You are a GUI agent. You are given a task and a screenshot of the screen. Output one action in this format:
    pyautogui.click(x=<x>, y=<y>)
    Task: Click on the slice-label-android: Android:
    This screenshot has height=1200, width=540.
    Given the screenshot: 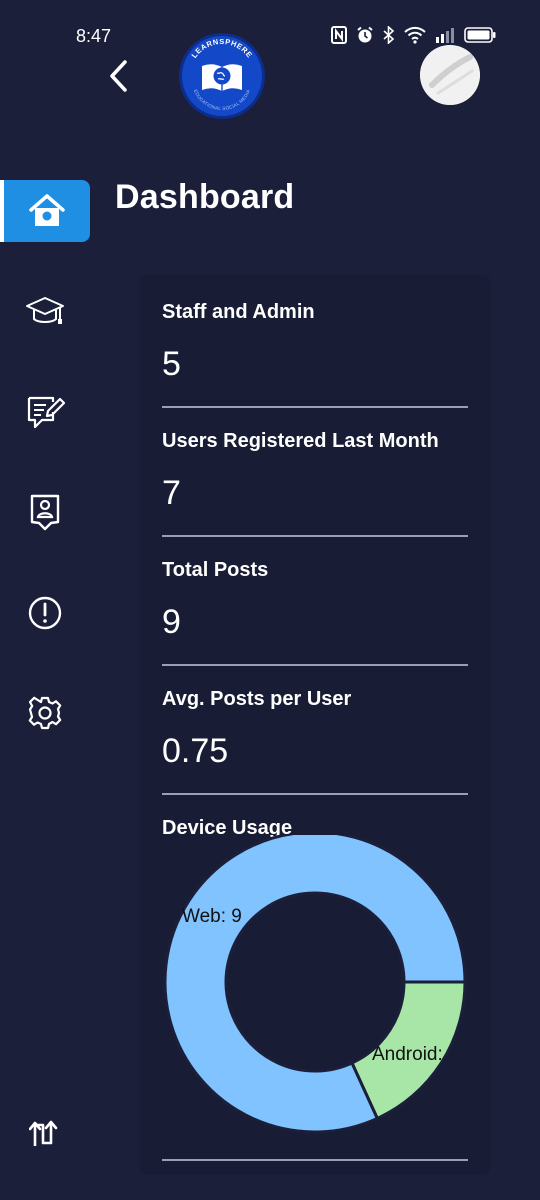 What is the action you would take?
    pyautogui.click(x=407, y=1054)
    